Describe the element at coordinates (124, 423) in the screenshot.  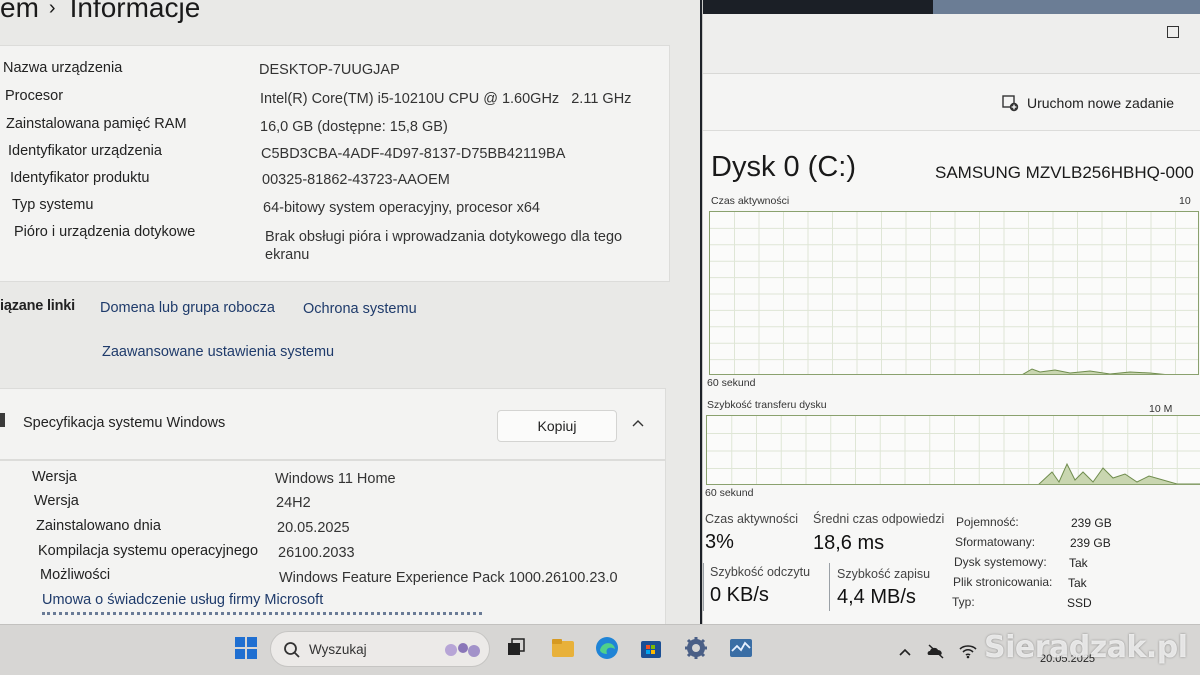
I see `windows-spec-title: Specyfikacja systemu Windows` at that location.